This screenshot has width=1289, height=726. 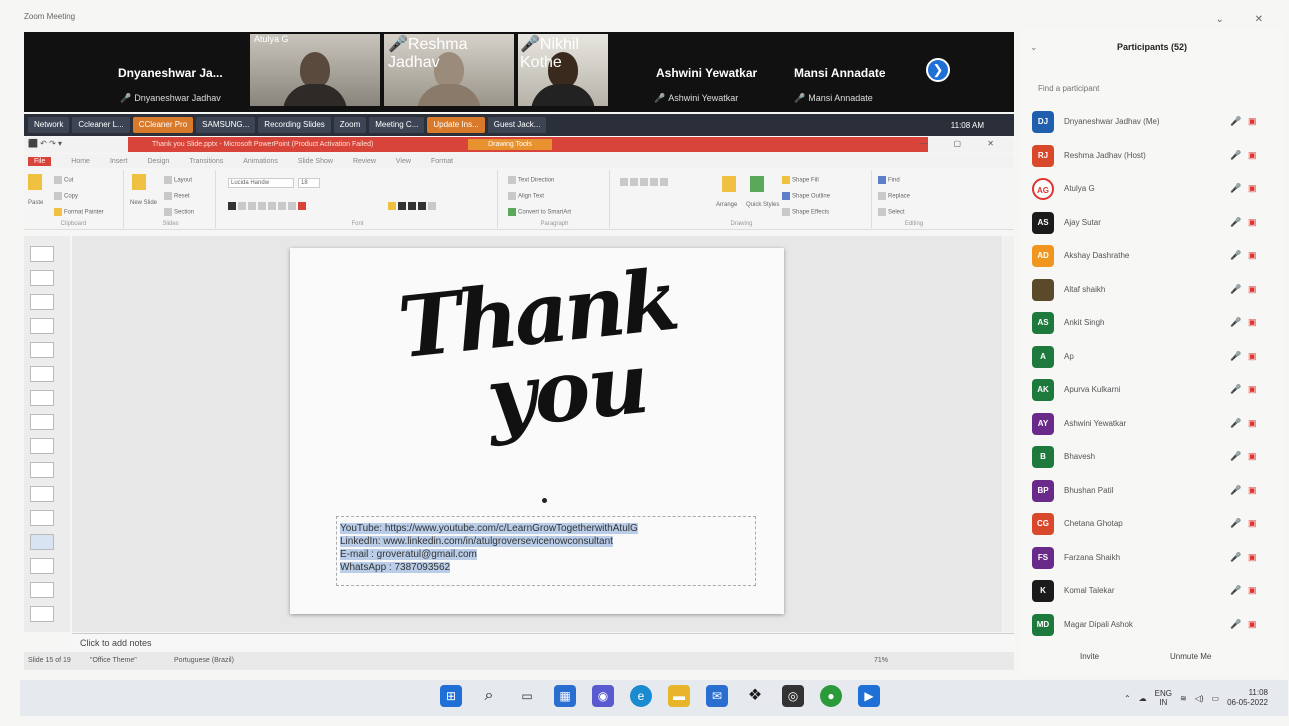 What do you see at coordinates (261, 183) in the screenshot?
I see `font-name-select: Lucida Handw` at bounding box center [261, 183].